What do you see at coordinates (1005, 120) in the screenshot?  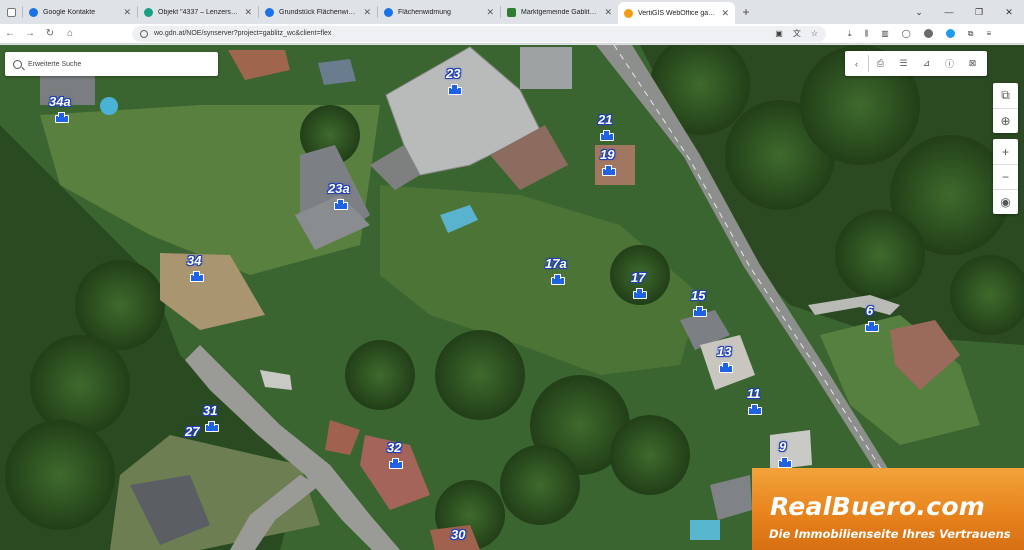 I see `globe-icon: ⊕` at bounding box center [1005, 120].